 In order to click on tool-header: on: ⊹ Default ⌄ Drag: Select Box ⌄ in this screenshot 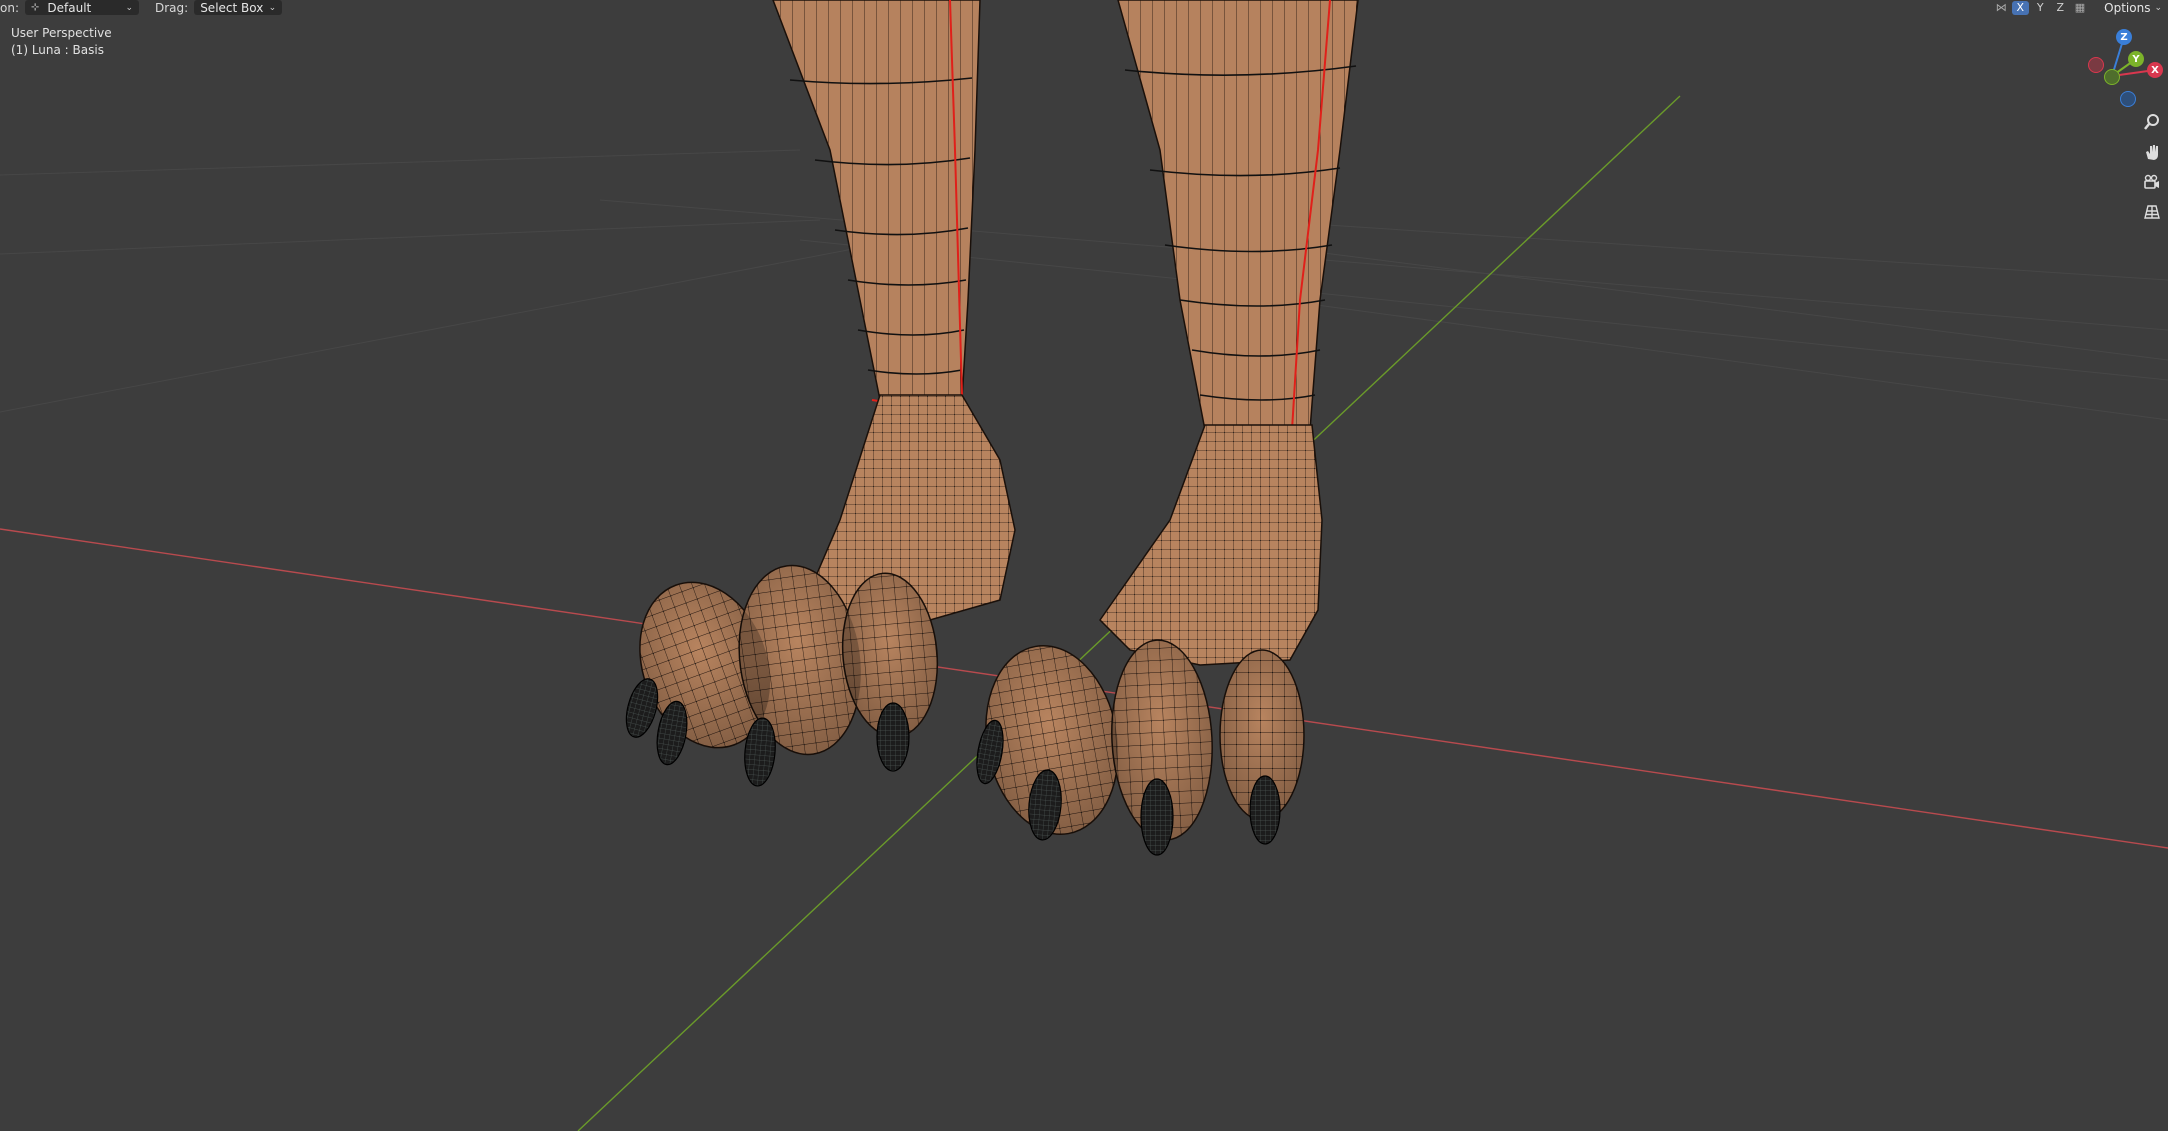, I will do `click(141, 7)`.